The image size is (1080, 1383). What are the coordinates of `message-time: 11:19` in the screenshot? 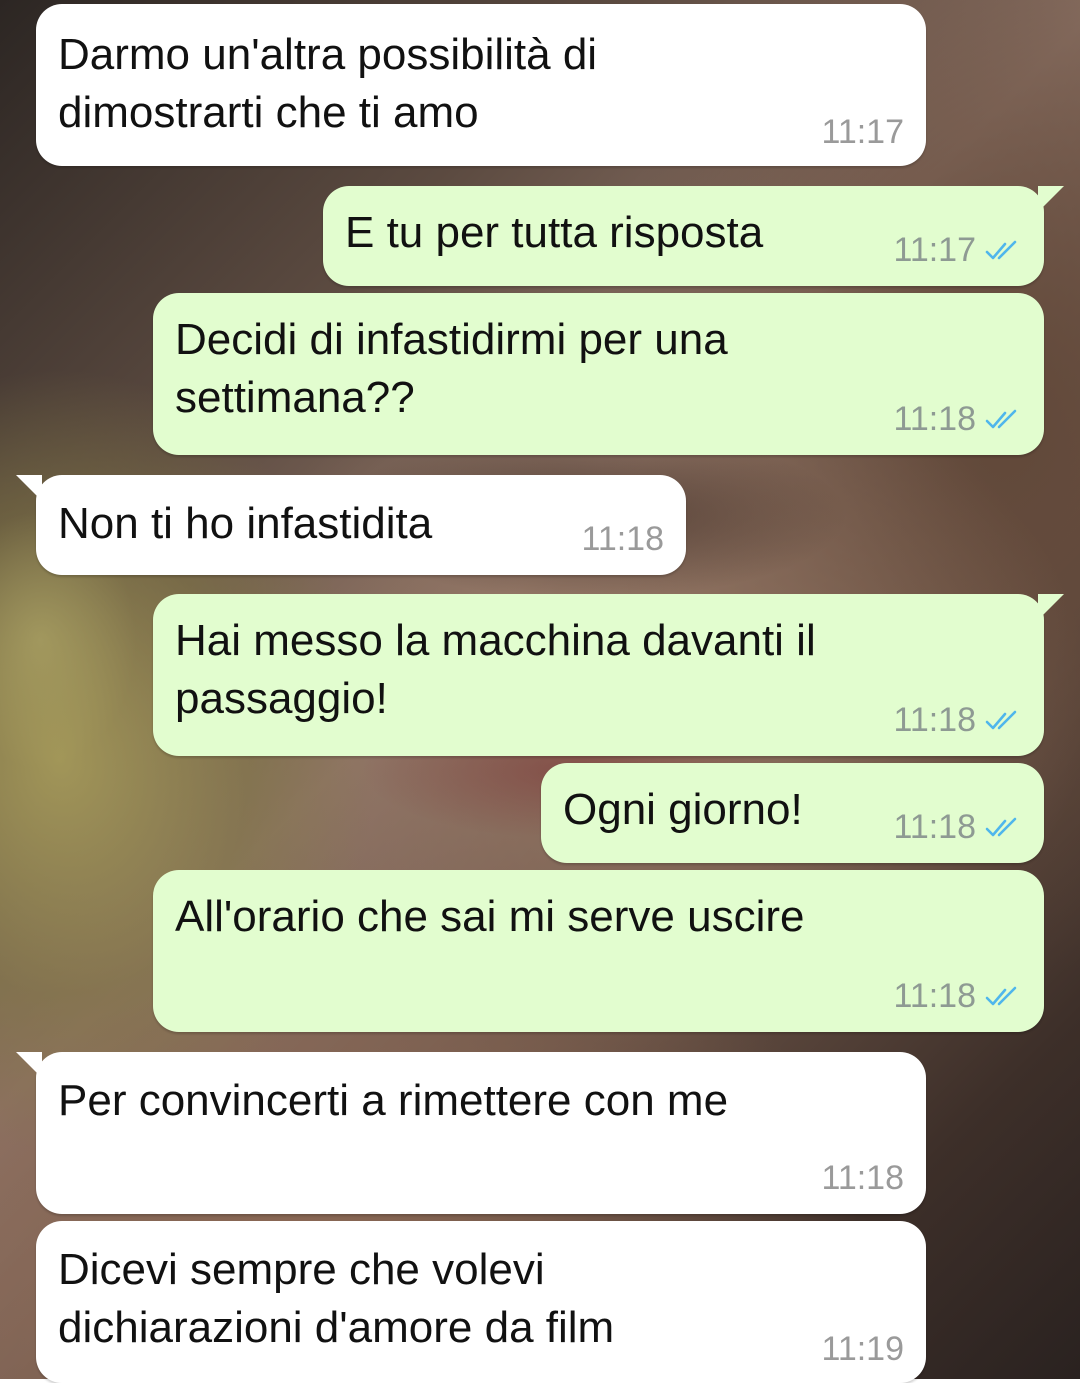 It's located at (862, 1349).